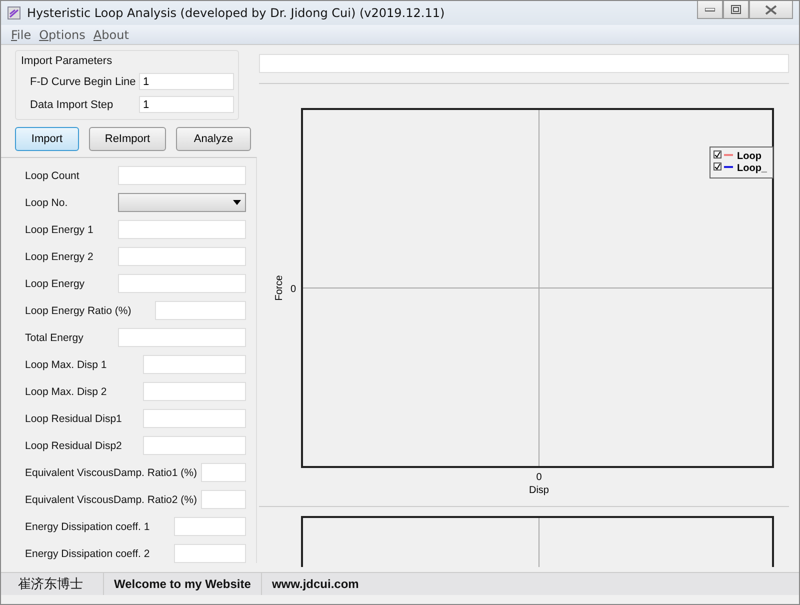  I want to click on status-text: www.jdcui.com, so click(315, 584).